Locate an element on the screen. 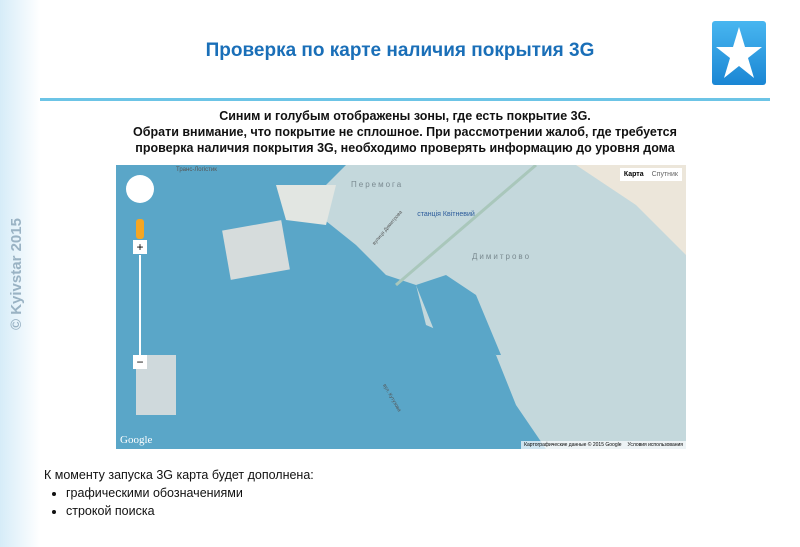 The image size is (800, 547). zoom-in-button: + is located at coordinates (140, 247).